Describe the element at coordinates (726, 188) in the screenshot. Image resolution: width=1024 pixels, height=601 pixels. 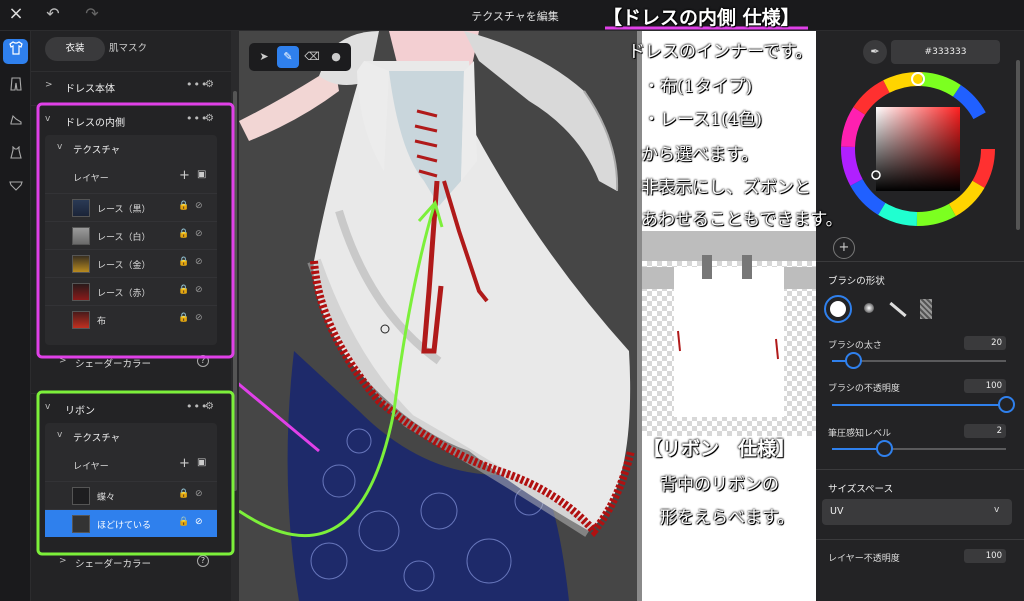
I see `annotation-inner-line: 非表示にし、ズボンと` at that location.